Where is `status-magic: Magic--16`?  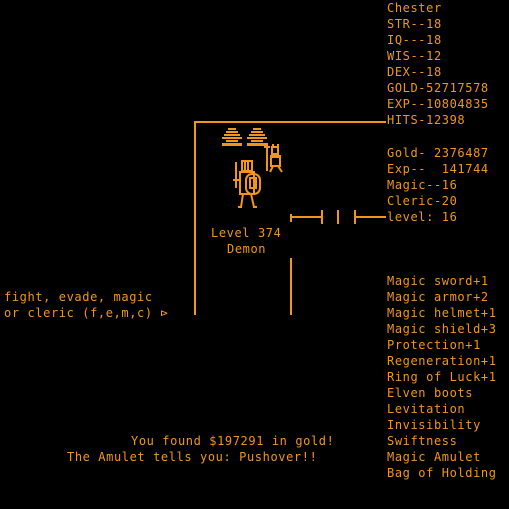 status-magic: Magic--16 is located at coordinates (422, 185).